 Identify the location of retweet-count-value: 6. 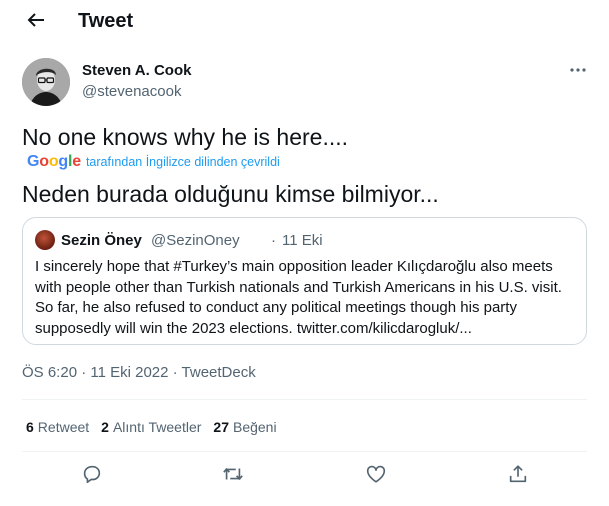
(30, 427).